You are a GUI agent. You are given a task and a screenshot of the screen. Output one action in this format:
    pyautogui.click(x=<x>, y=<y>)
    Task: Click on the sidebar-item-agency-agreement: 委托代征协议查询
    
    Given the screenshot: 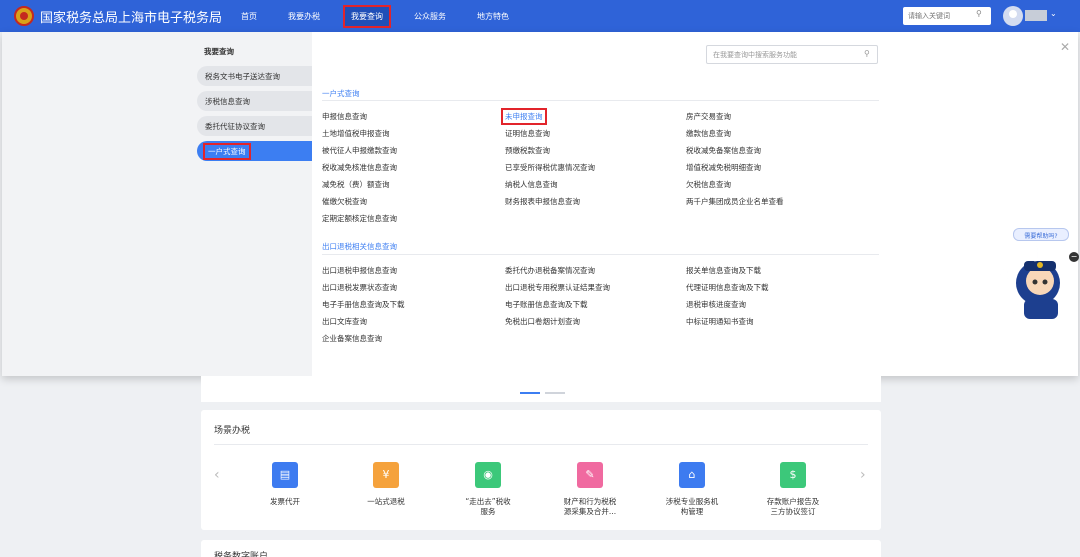 What is the action you would take?
    pyautogui.click(x=254, y=126)
    